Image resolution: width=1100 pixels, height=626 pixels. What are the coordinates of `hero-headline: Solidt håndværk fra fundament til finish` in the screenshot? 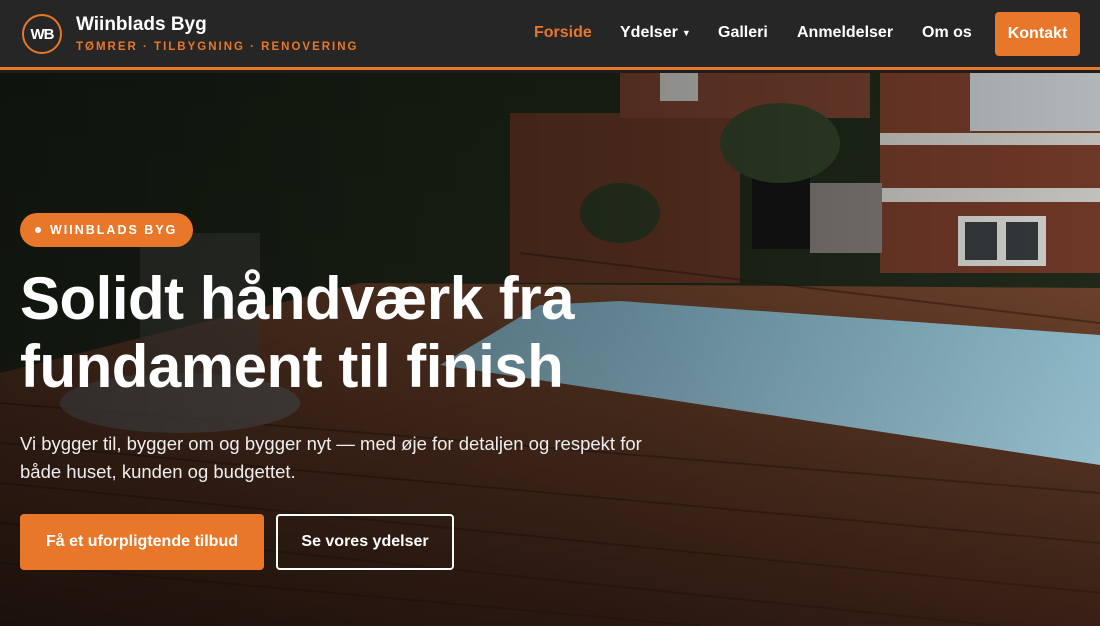 It's located at (297, 332).